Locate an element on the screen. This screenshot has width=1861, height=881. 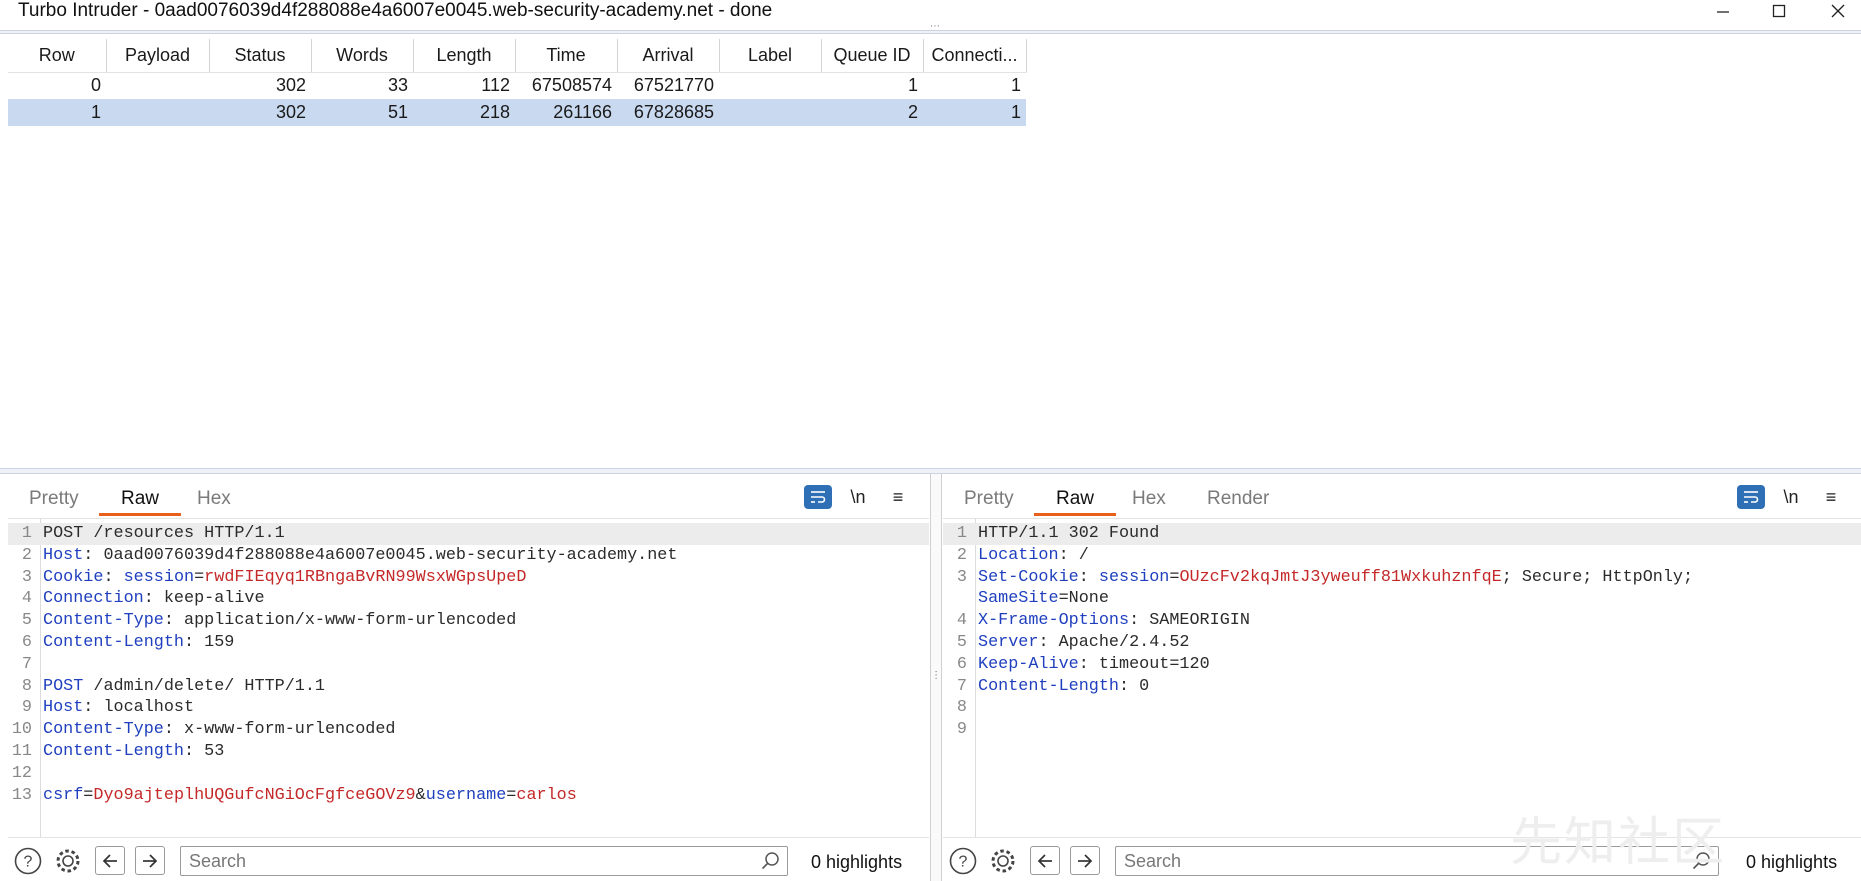
column-header: Queue ID is located at coordinates (872, 56).